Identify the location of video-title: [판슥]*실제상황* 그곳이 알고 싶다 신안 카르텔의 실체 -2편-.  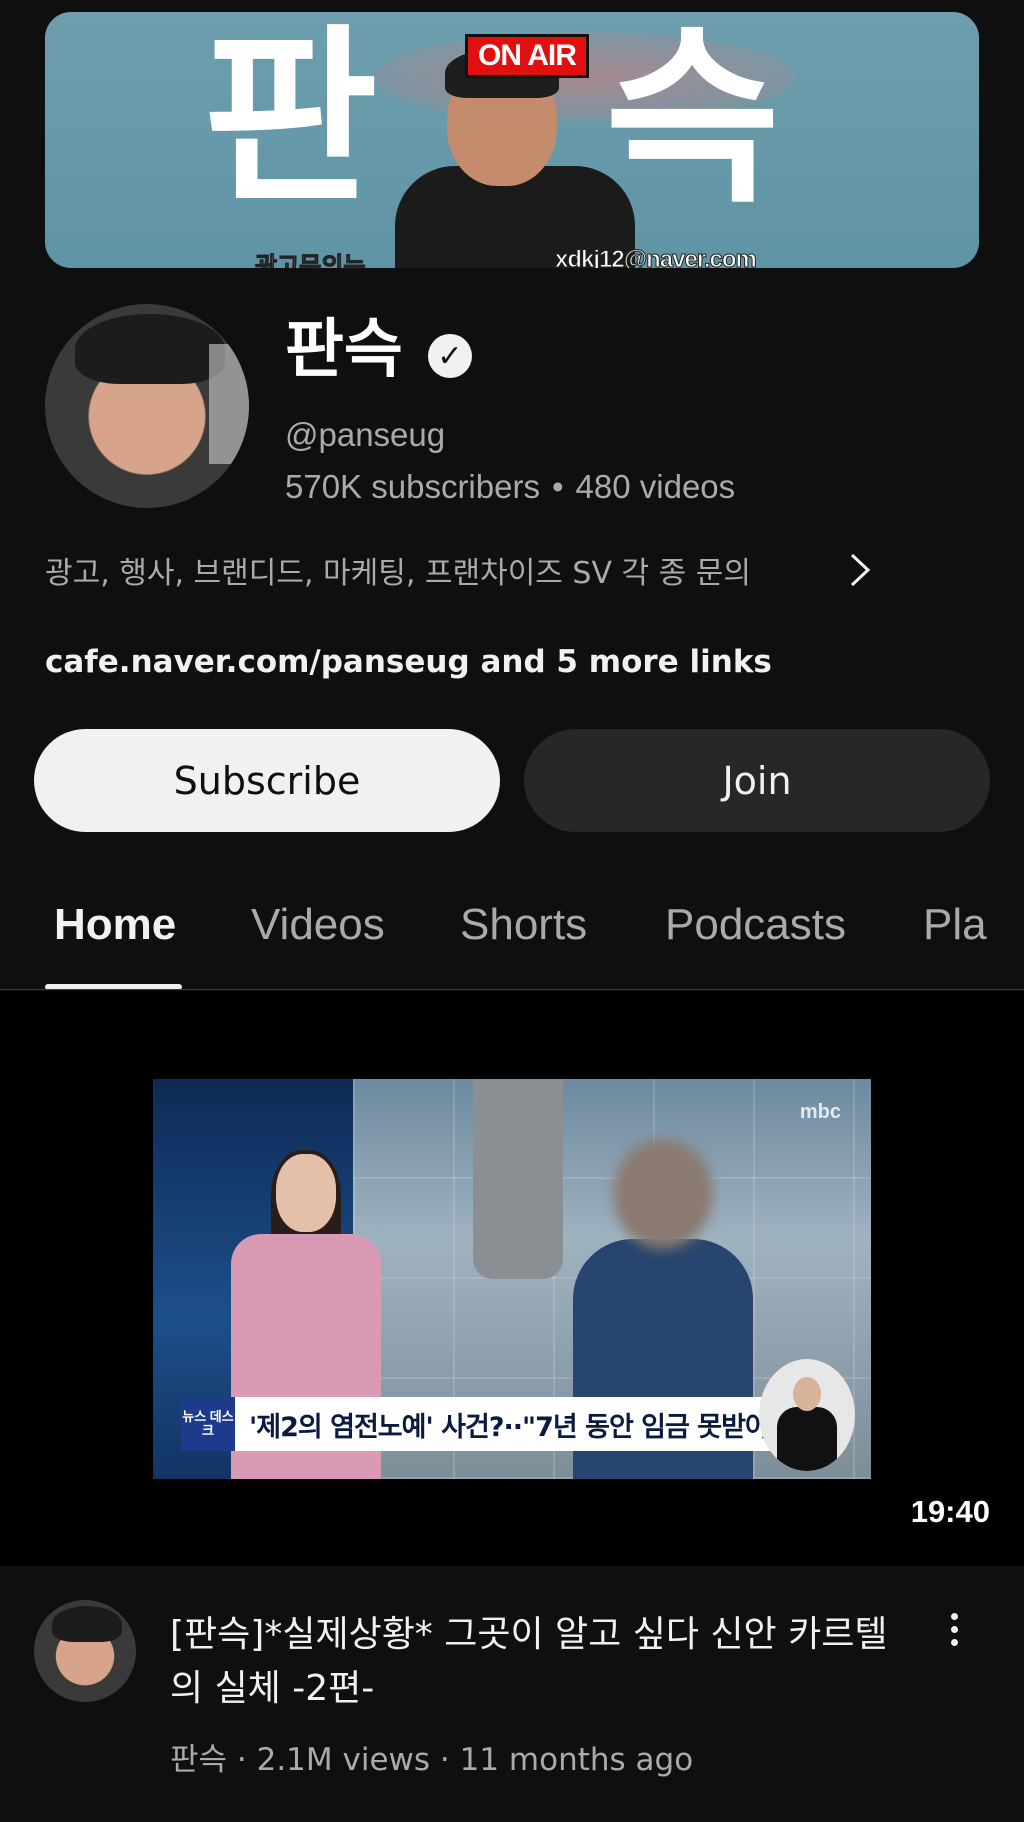
(540, 1662).